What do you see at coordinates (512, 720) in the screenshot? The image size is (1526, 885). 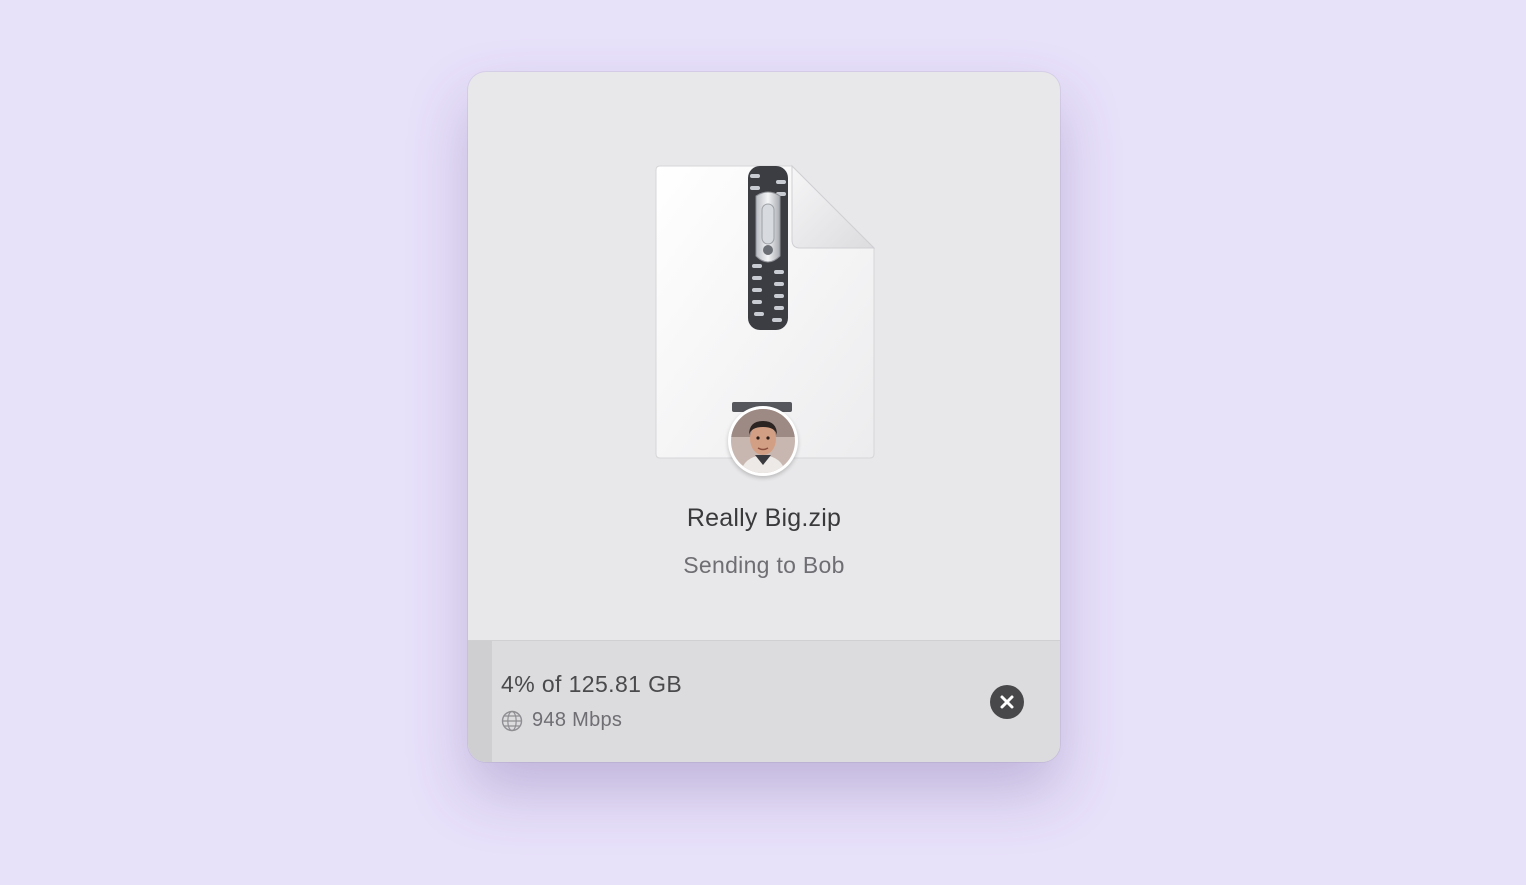 I see `globe-icon` at bounding box center [512, 720].